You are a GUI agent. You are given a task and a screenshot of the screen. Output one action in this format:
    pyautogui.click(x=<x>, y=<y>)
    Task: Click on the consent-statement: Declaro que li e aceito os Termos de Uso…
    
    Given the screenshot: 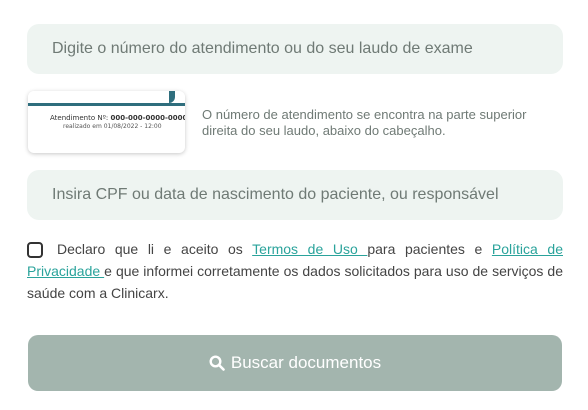 What is the action you would take?
    pyautogui.click(x=295, y=271)
    